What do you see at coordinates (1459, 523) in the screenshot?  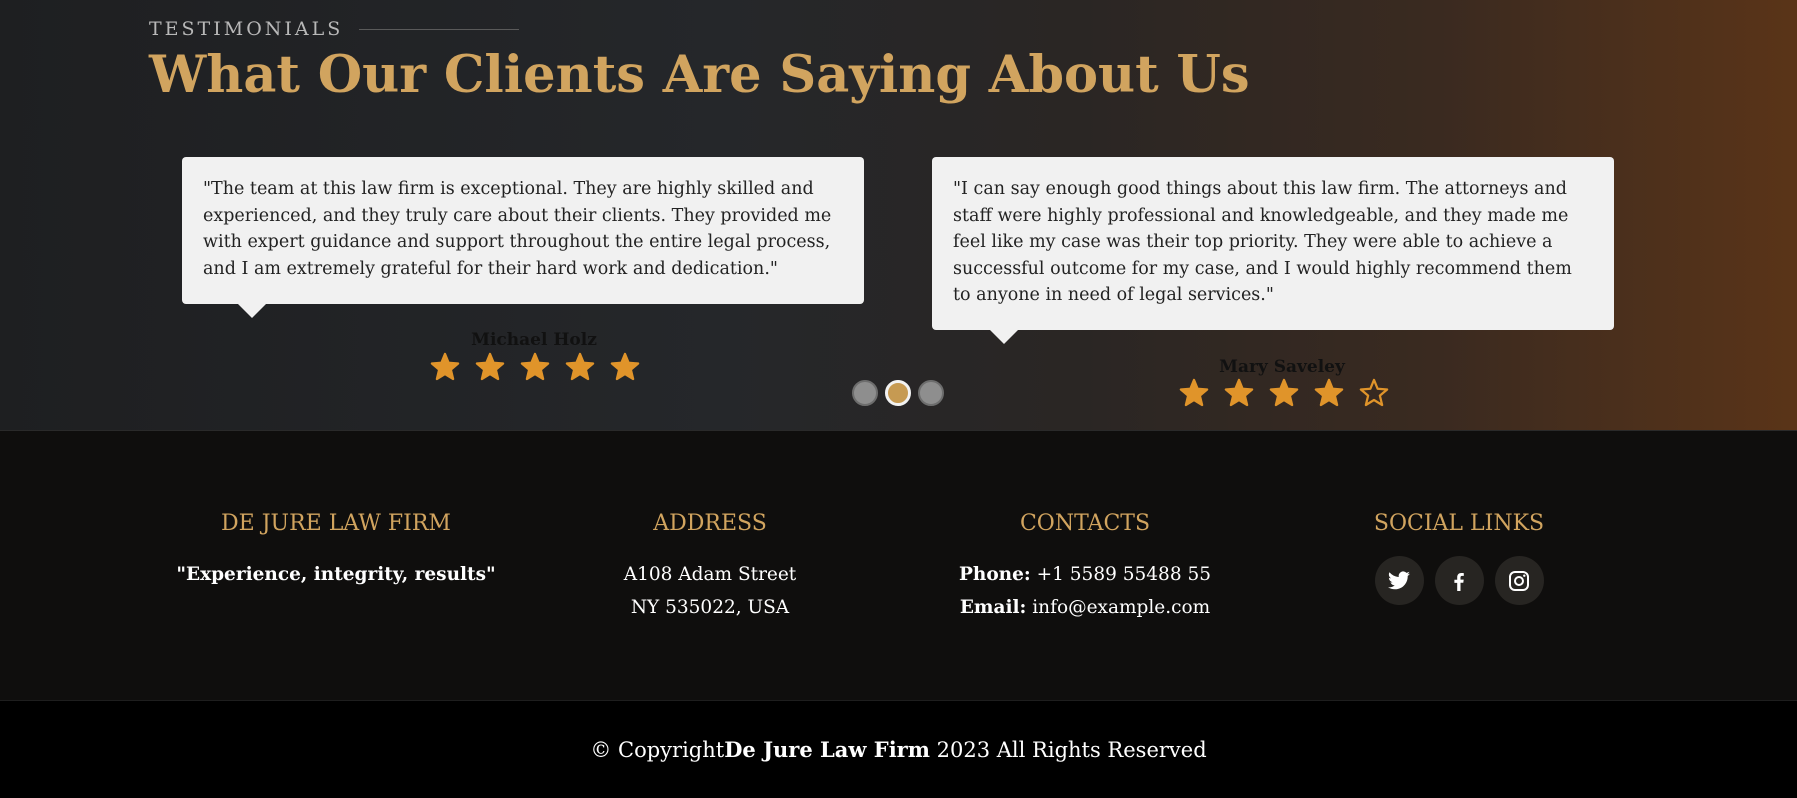 I see `footer-social-heading: SOCIAL LINKS` at bounding box center [1459, 523].